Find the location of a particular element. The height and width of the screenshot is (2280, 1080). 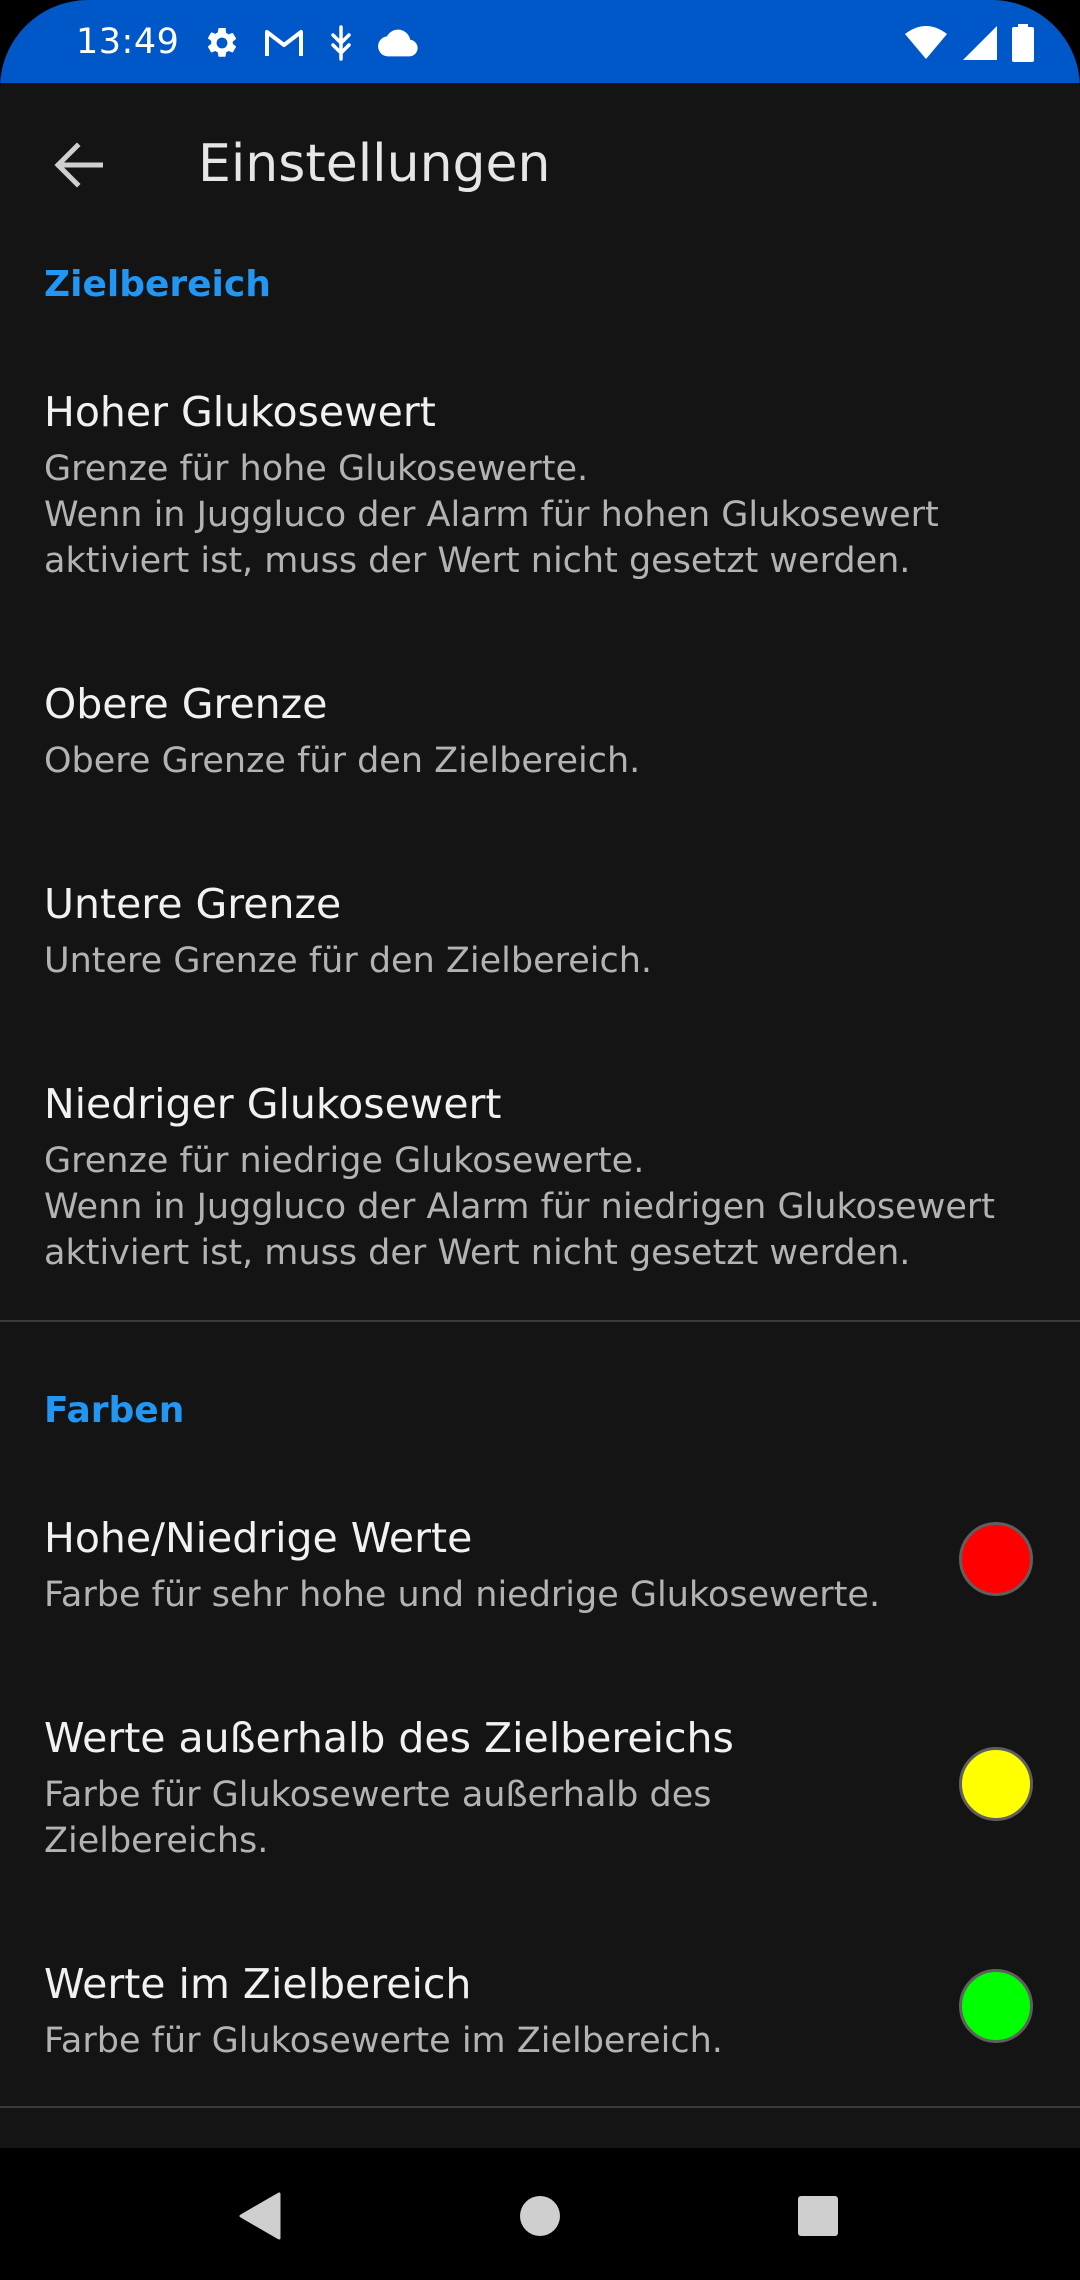

nav-recents-icon is located at coordinates (818, 2216).